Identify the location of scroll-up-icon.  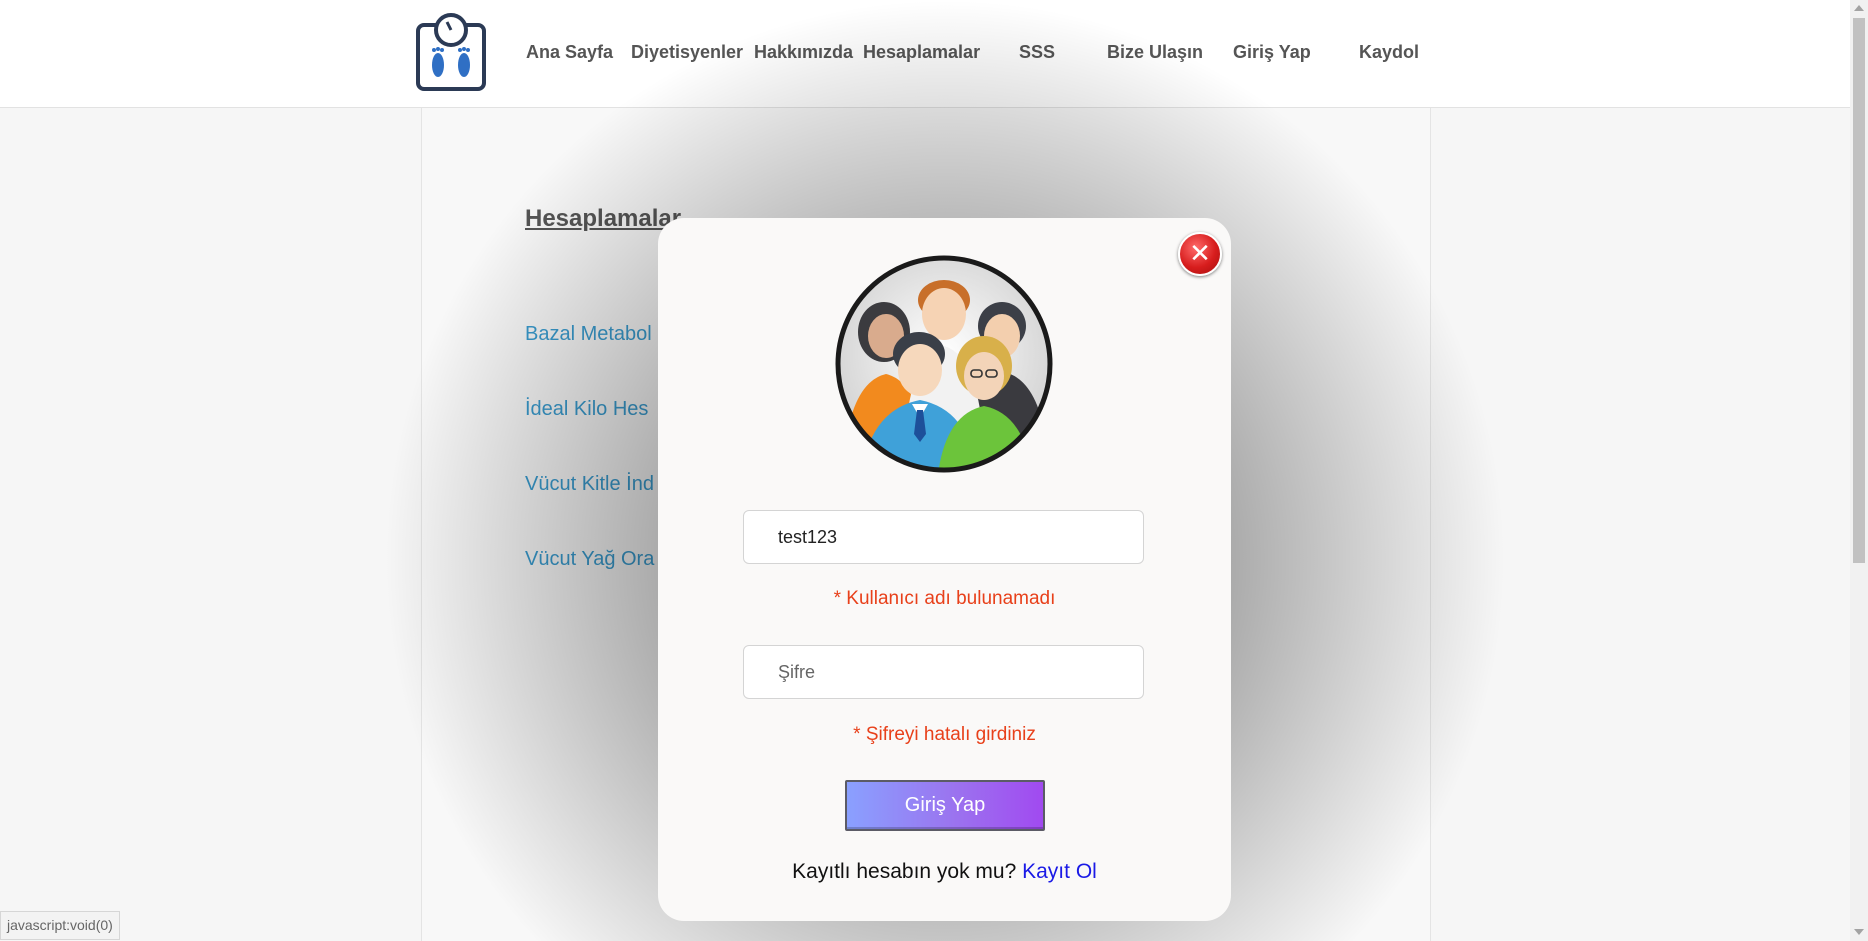
(1859, 8).